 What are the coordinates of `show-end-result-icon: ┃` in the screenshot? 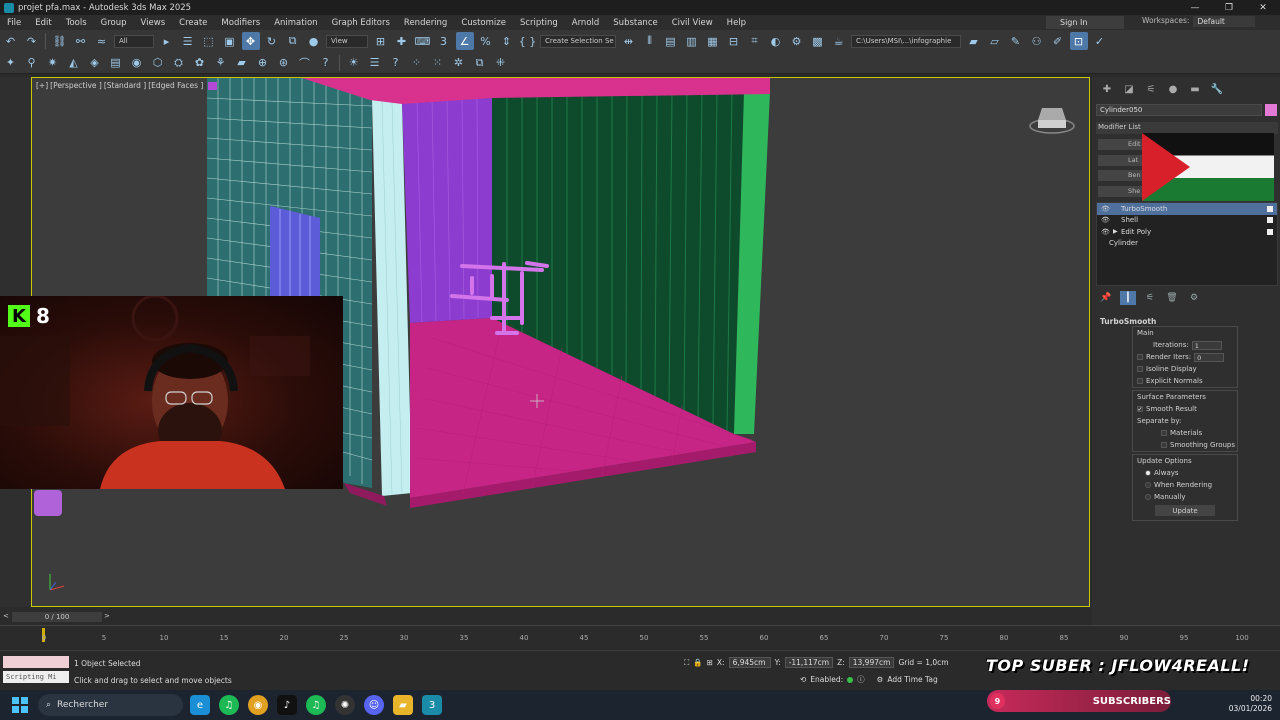 It's located at (1128, 298).